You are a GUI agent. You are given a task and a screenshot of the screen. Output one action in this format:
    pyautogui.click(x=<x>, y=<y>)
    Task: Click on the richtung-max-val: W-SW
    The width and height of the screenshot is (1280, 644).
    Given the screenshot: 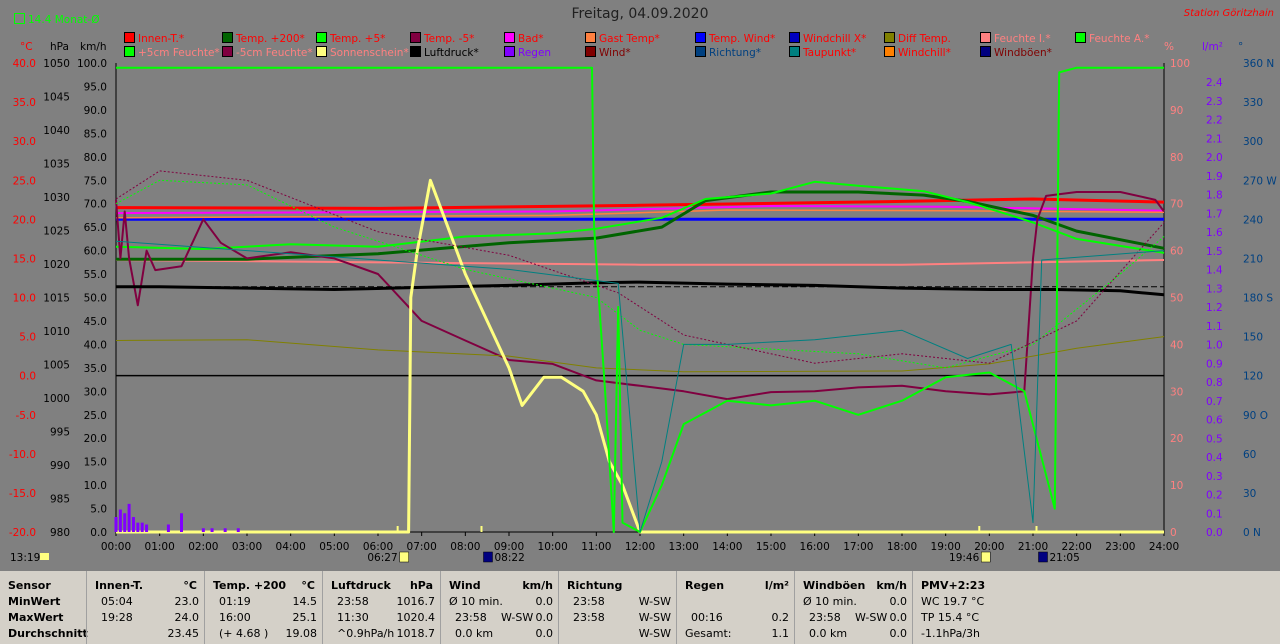 What is the action you would take?
    pyautogui.click(x=654, y=617)
    